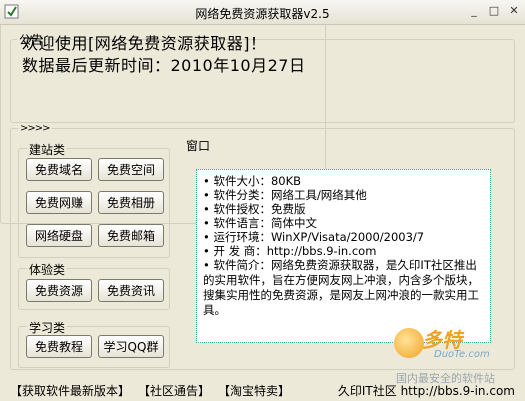  Describe the element at coordinates (285, 195) in the screenshot. I see `info-line-category: • 软件分类：网络工具/网络其他` at that location.